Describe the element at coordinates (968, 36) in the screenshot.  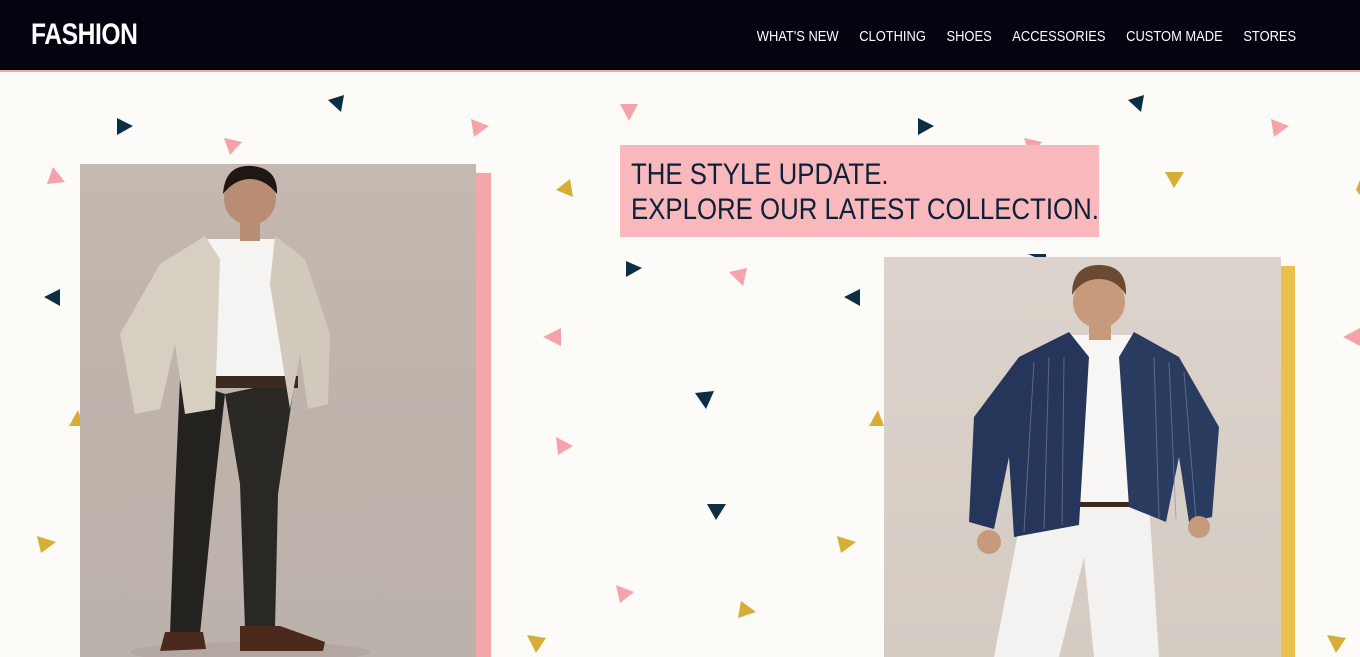
I see `nav-link-shoes: SHOES` at that location.